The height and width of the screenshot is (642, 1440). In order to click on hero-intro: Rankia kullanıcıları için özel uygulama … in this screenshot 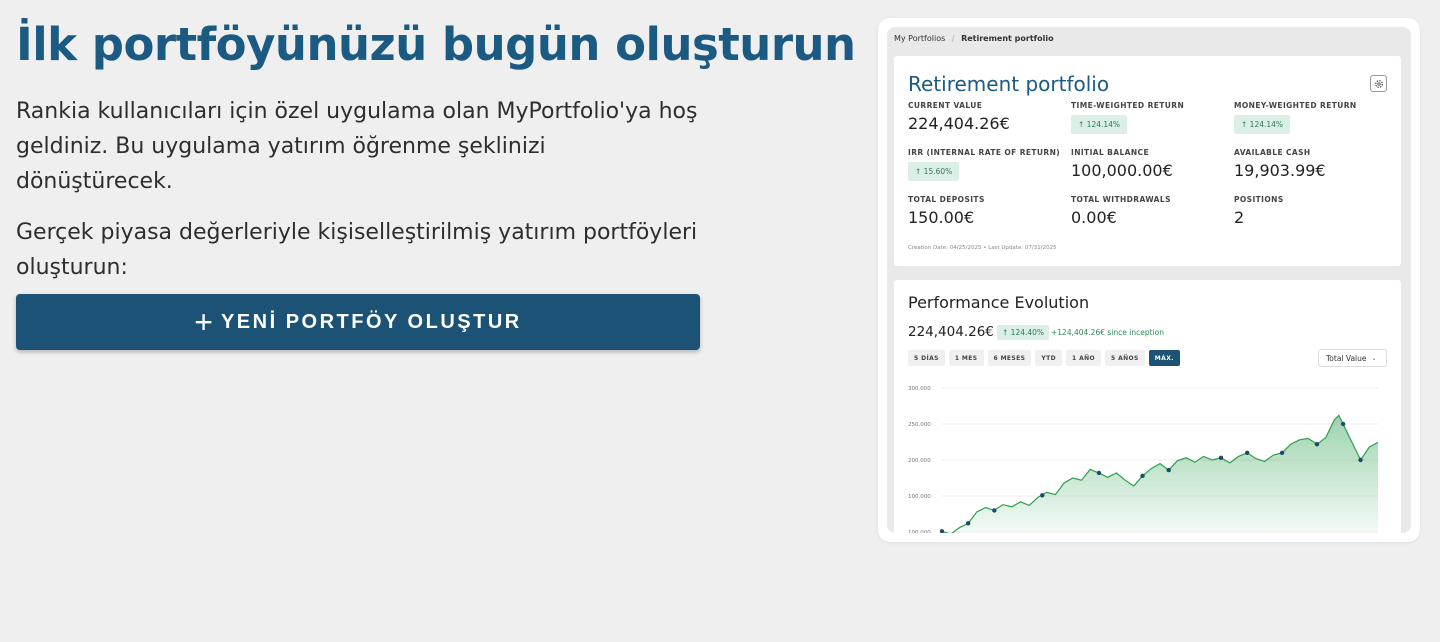, I will do `click(357, 146)`.